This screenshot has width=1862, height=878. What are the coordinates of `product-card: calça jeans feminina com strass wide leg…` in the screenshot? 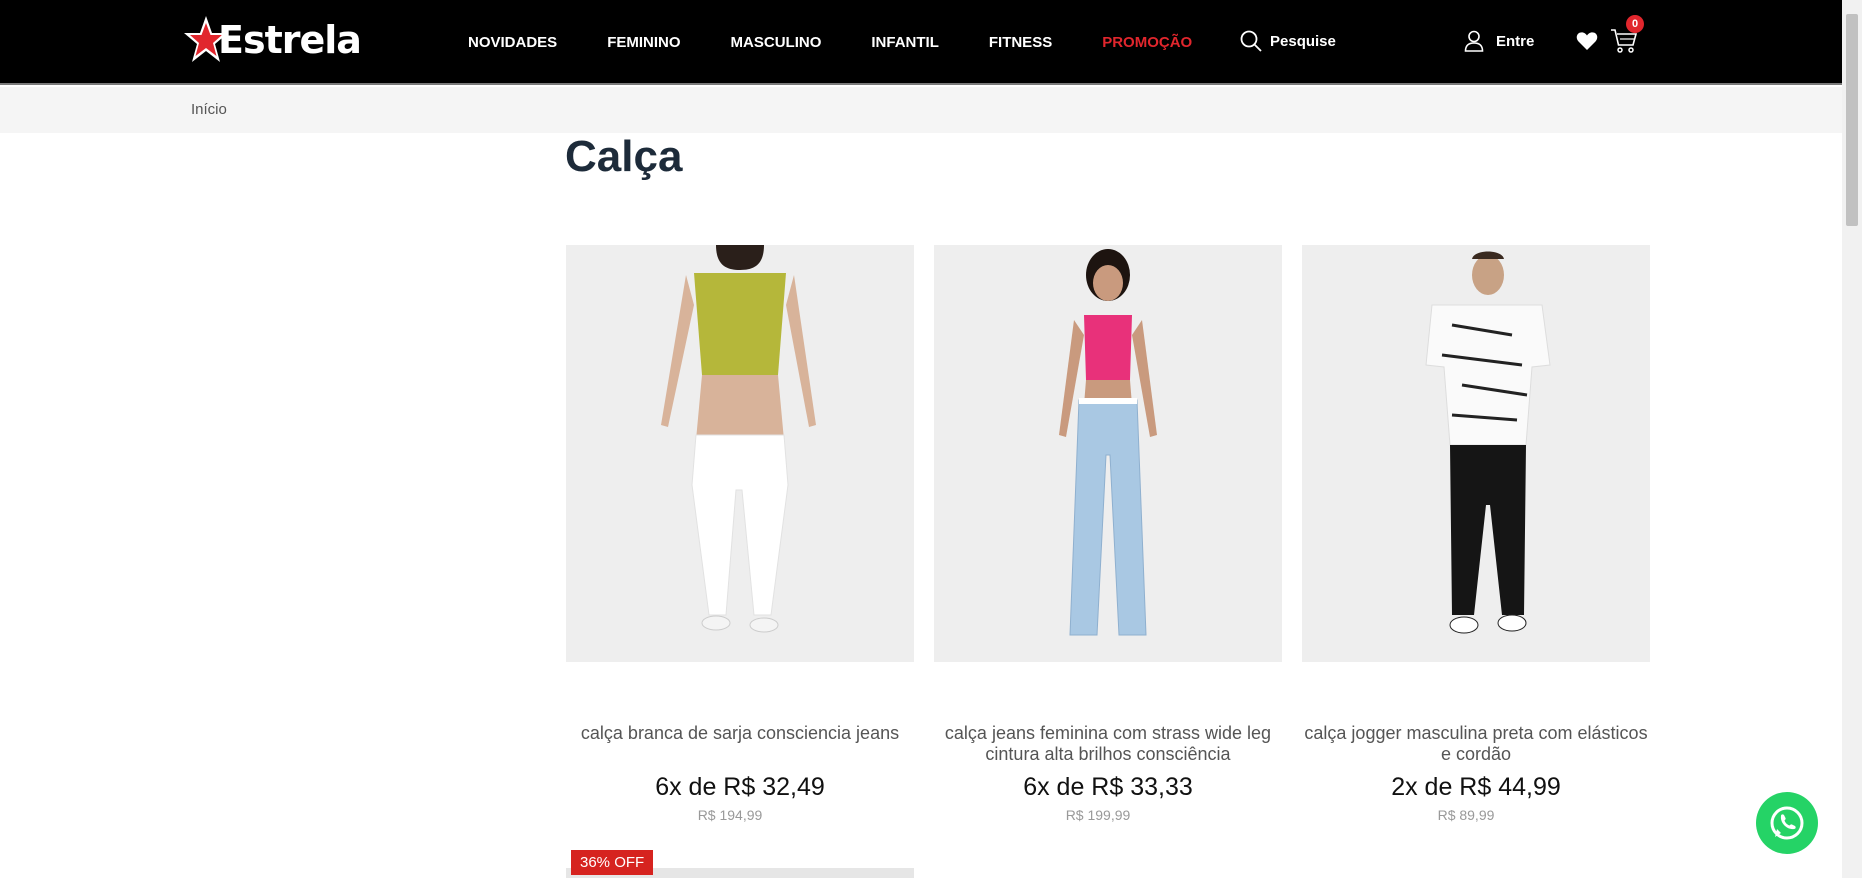 It's located at (1108, 534).